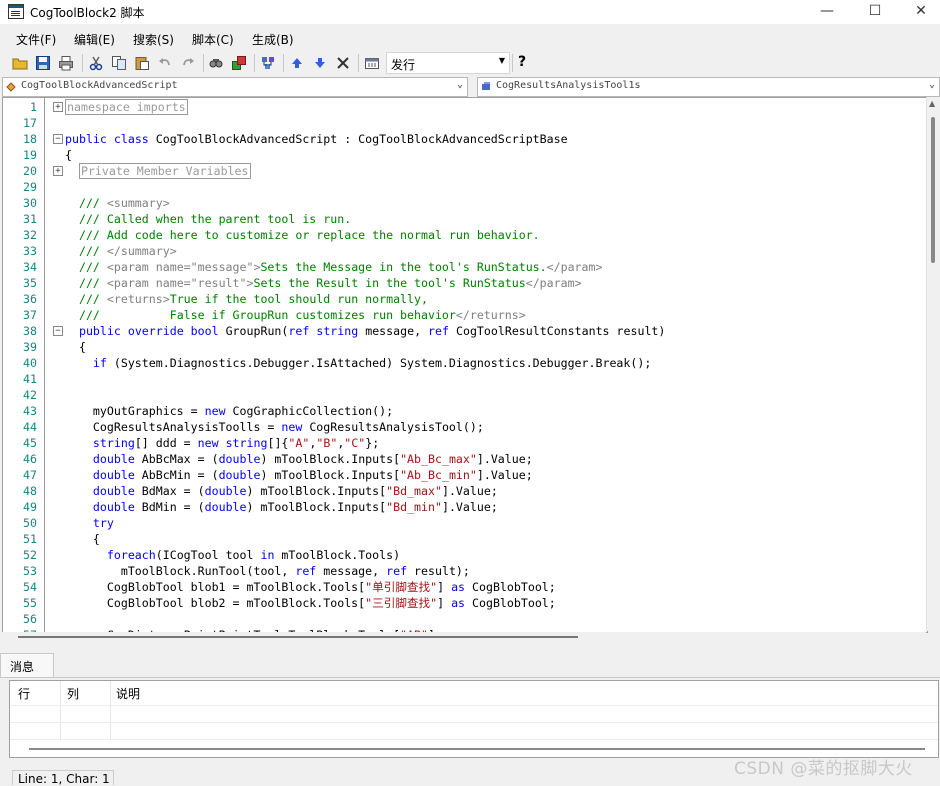  I want to click on column-header-description: 说明, so click(128, 693).